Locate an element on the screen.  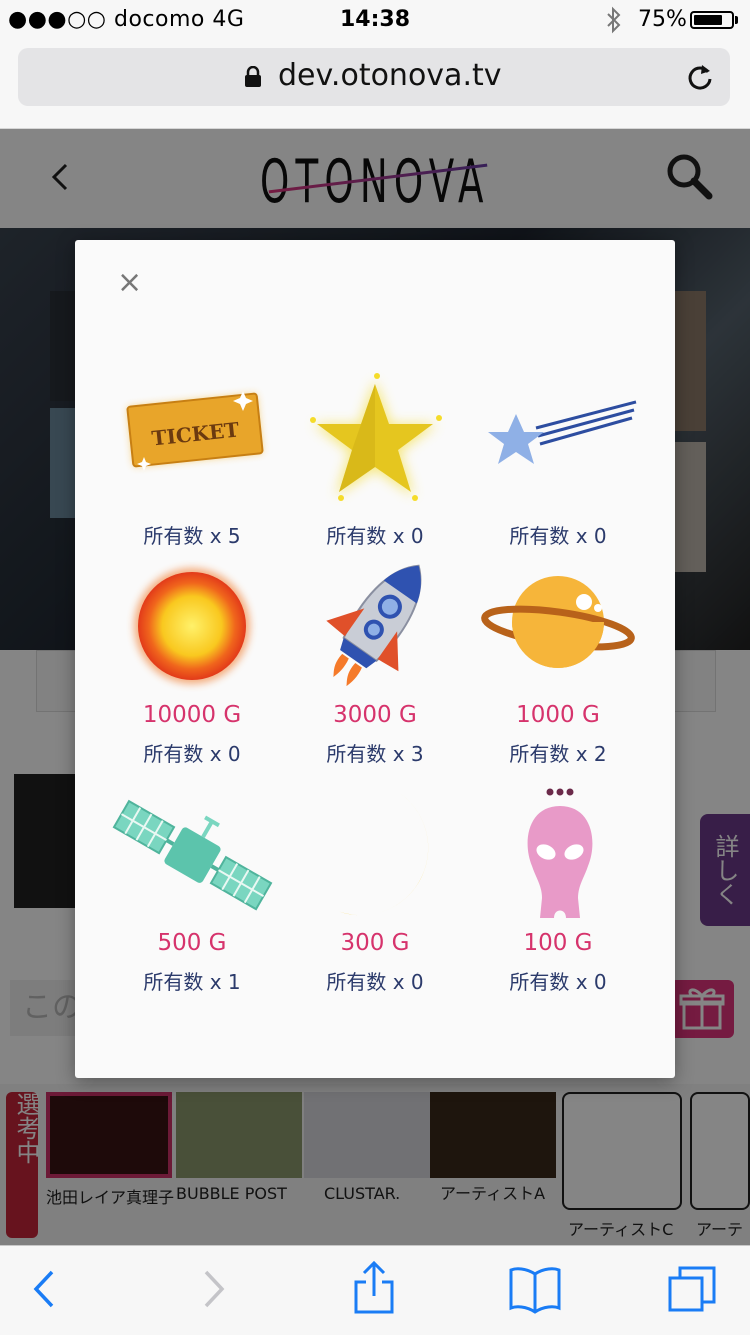
tabs-icon is located at coordinates (692, 1289).